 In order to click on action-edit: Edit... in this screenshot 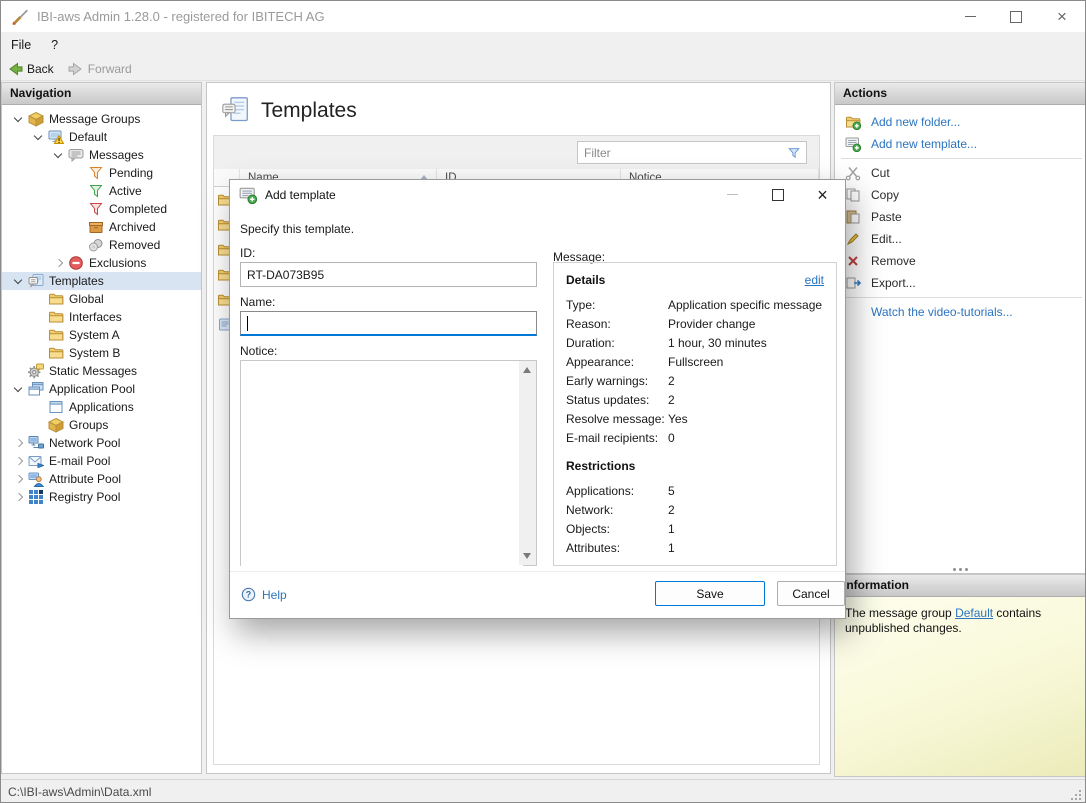, I will do `click(960, 239)`.